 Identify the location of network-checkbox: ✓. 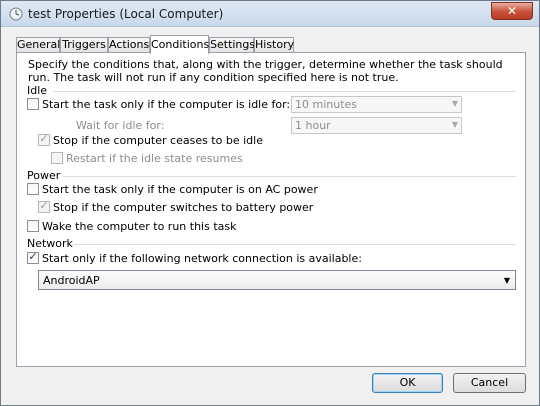
(33, 257).